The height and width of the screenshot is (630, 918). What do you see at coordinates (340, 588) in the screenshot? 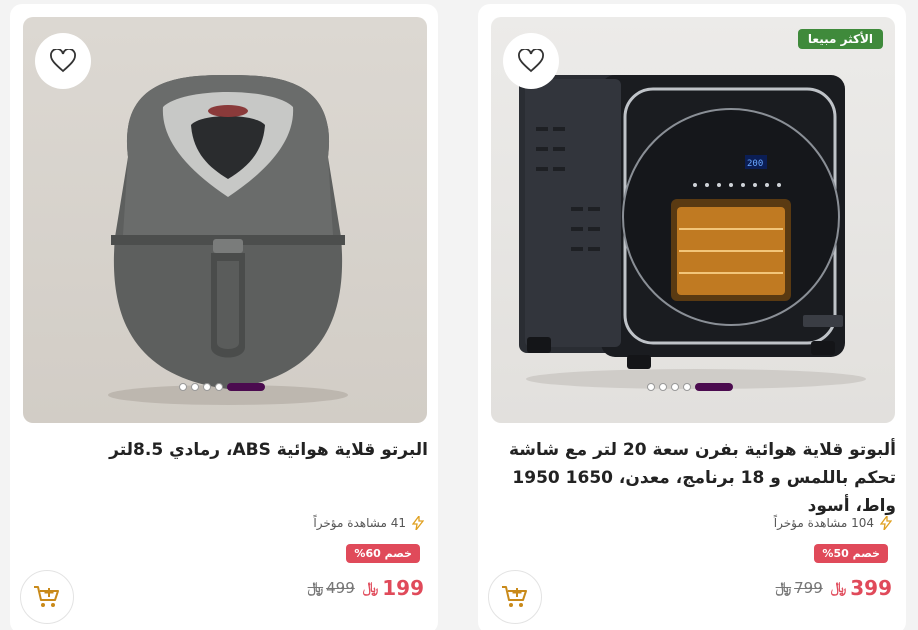
I see `original-price-value: 499` at bounding box center [340, 588].